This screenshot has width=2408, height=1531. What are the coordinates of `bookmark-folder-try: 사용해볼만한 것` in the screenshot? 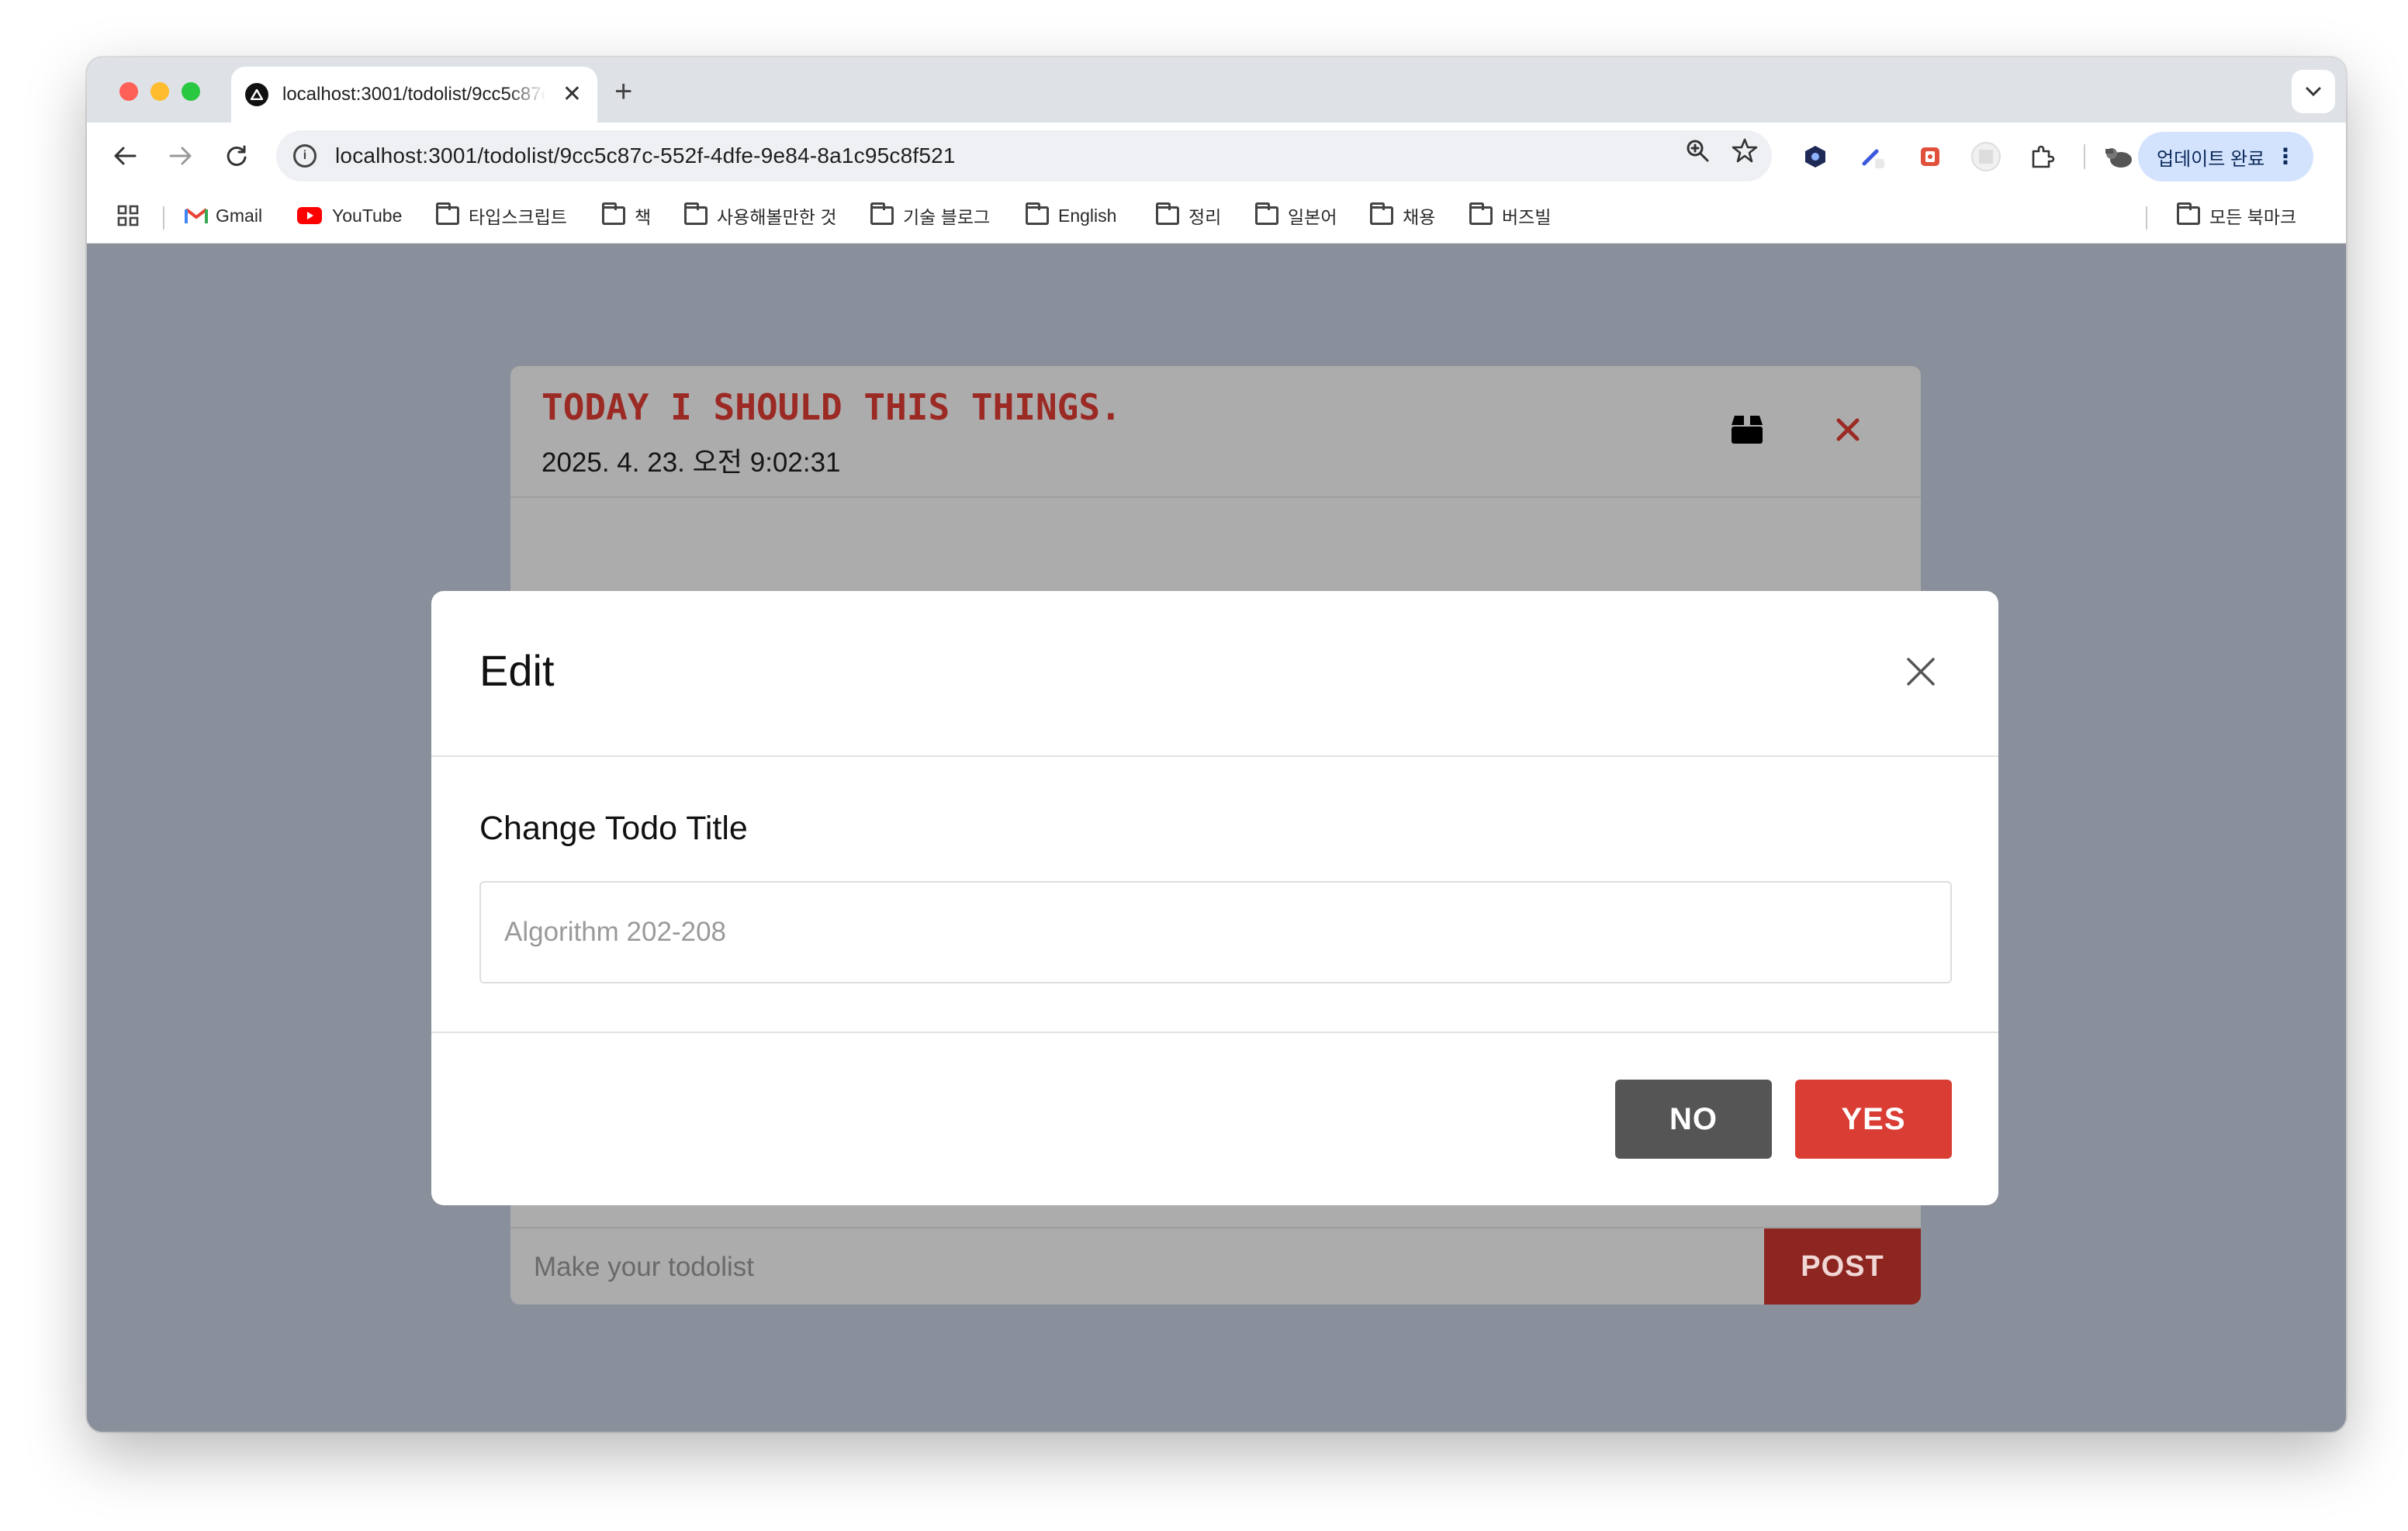 It's located at (760, 216).